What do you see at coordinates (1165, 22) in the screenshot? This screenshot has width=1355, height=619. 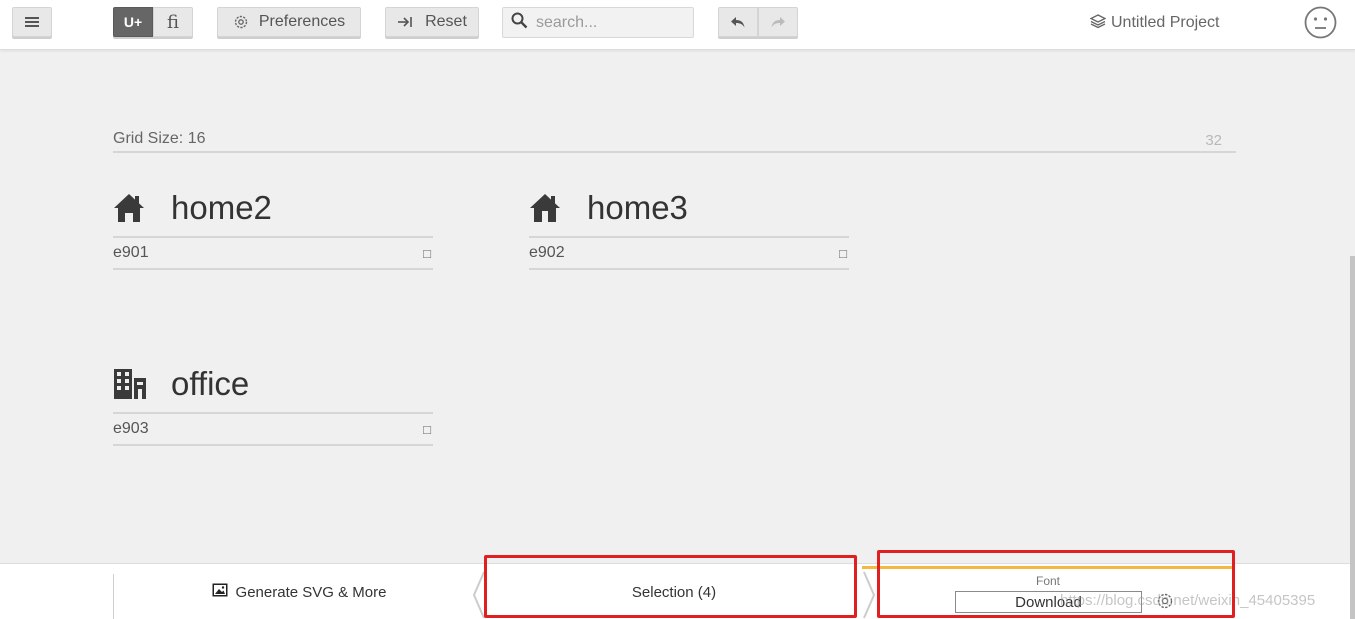 I see `project-name: Untitled Project` at bounding box center [1165, 22].